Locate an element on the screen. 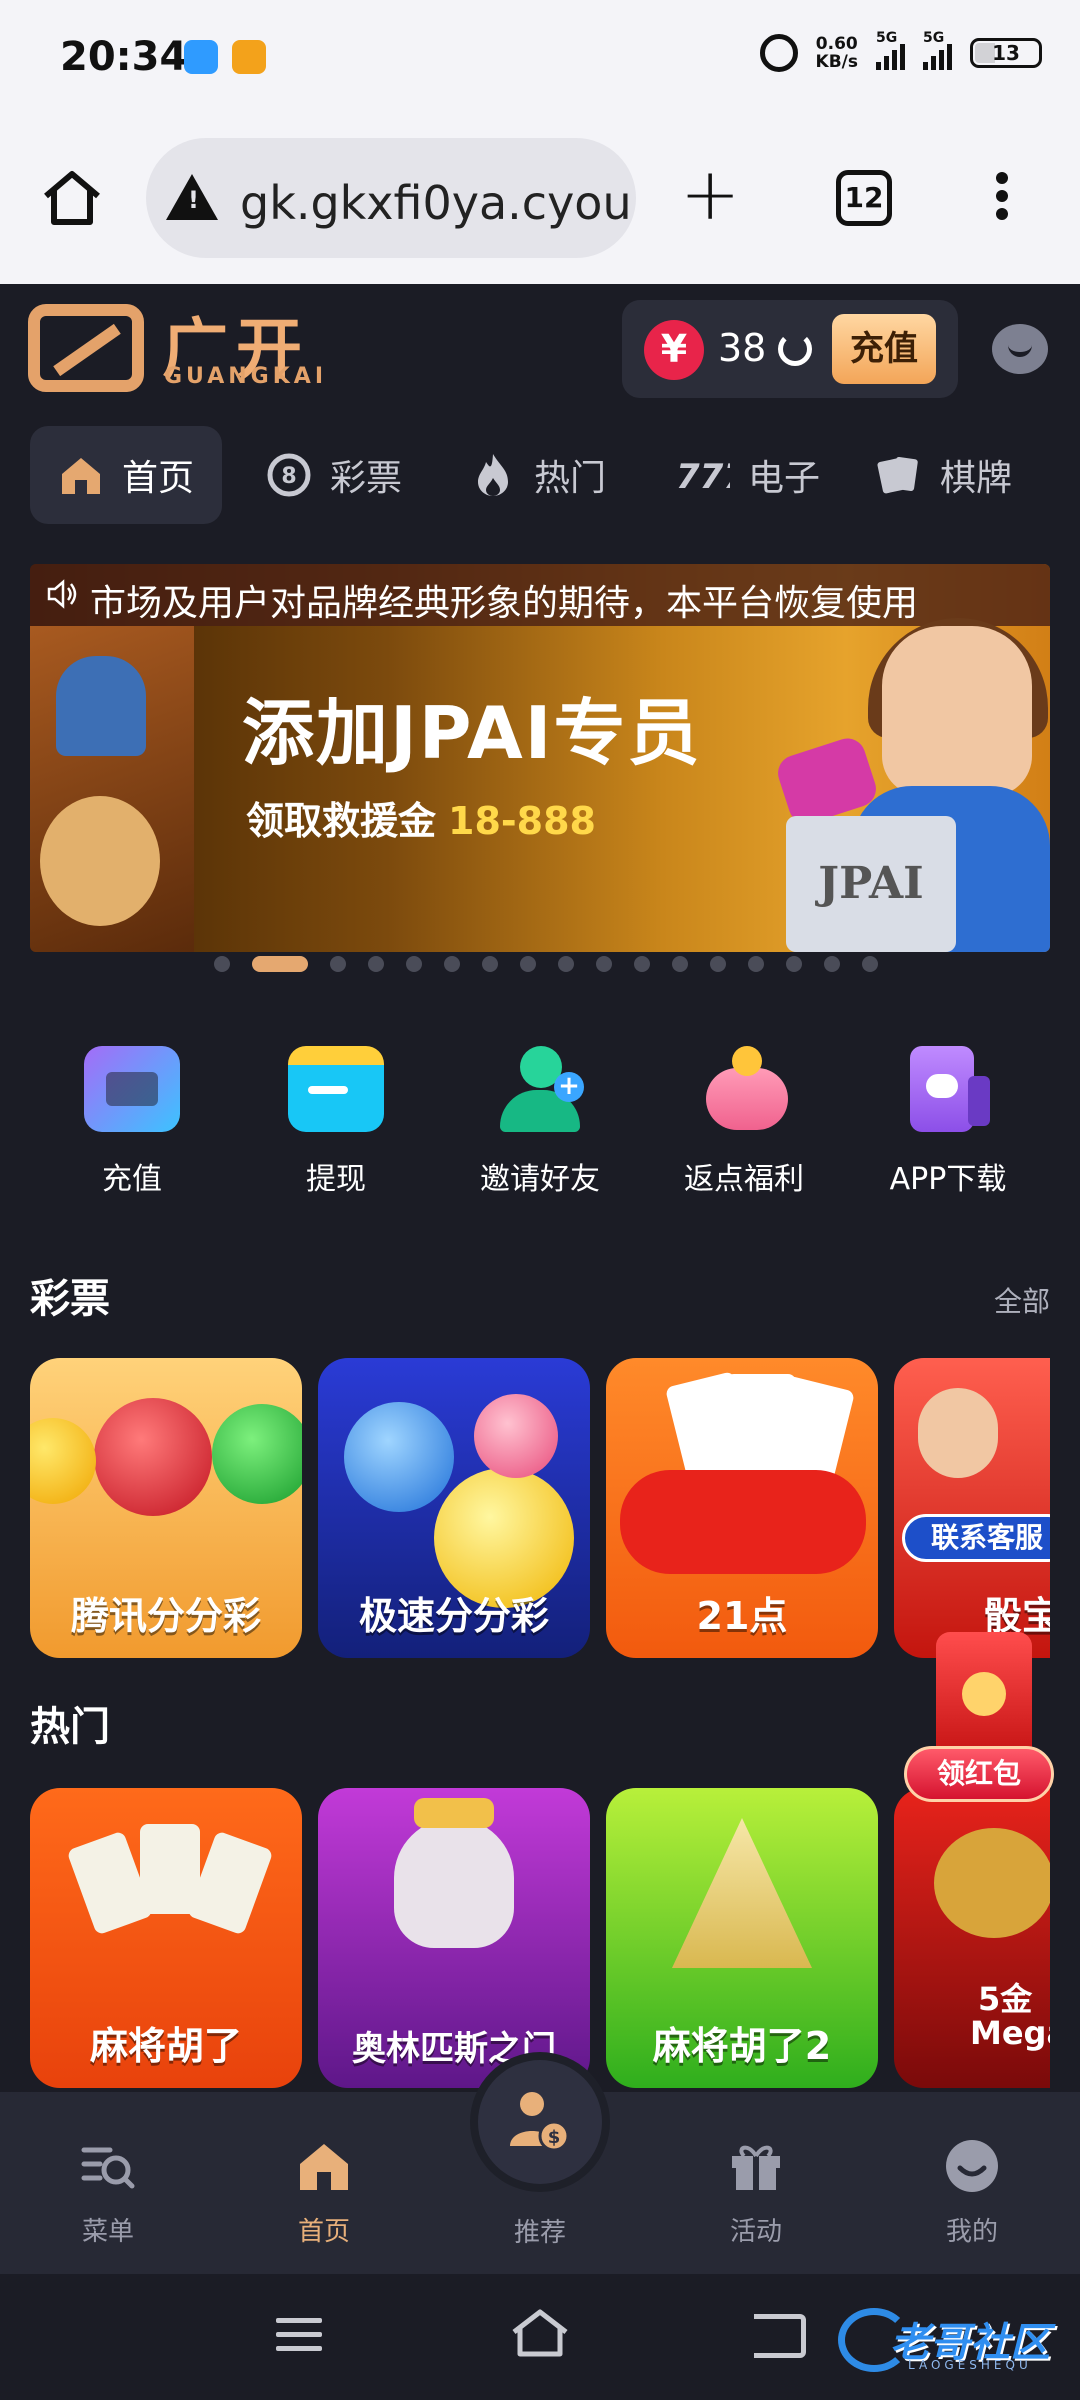 This screenshot has width=1080, height=2400. recharge-button: 充值 is located at coordinates (884, 349).